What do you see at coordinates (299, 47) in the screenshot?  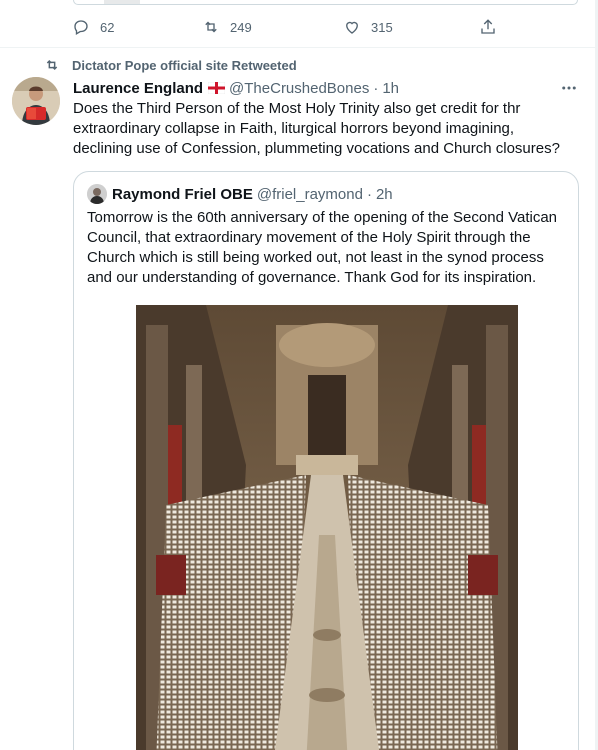 I see `tweet-divider` at bounding box center [299, 47].